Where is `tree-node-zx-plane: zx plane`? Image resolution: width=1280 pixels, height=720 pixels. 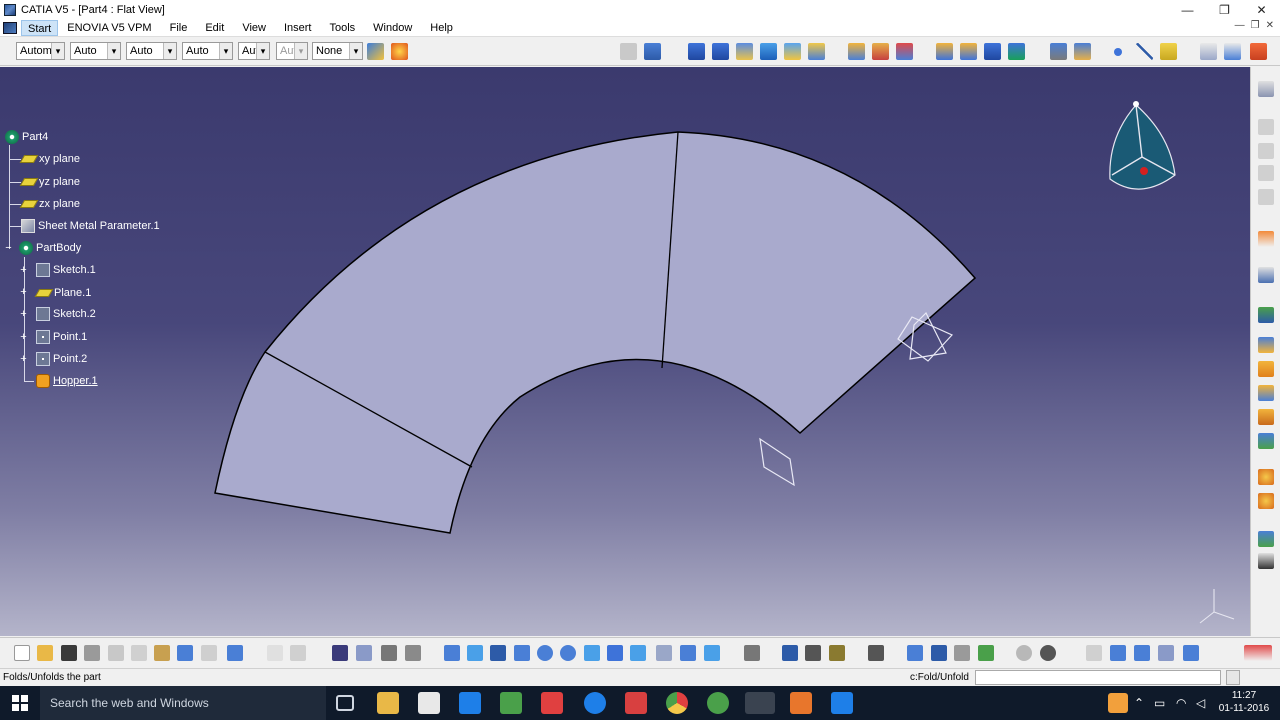
tree-node-zx-plane: zx plane is located at coordinates (49, 204).